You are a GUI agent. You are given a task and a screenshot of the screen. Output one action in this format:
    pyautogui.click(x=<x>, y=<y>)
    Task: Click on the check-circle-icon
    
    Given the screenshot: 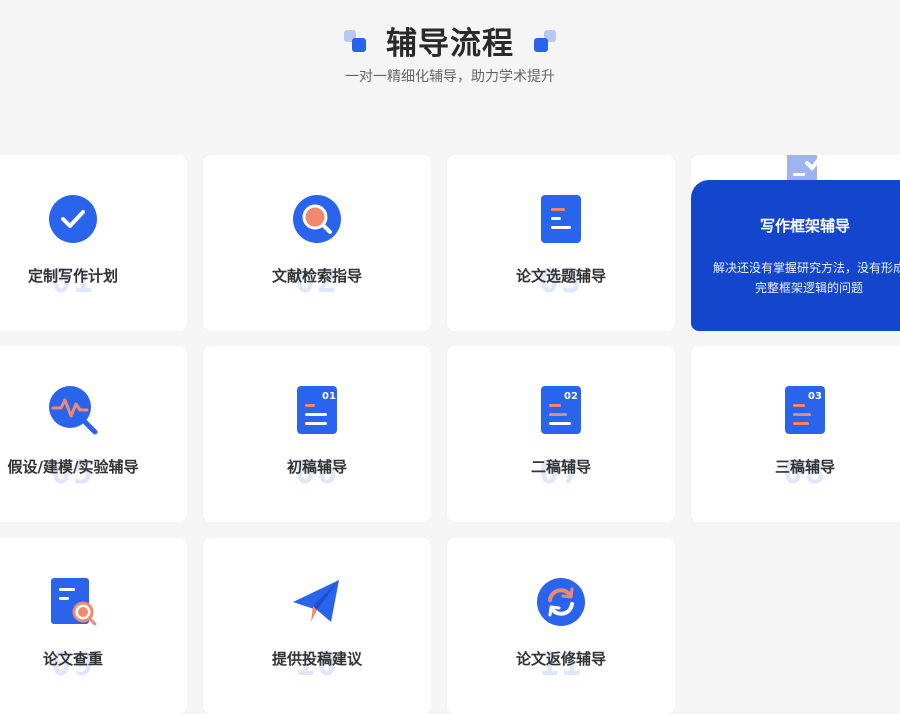 What is the action you would take?
    pyautogui.click(x=73, y=219)
    